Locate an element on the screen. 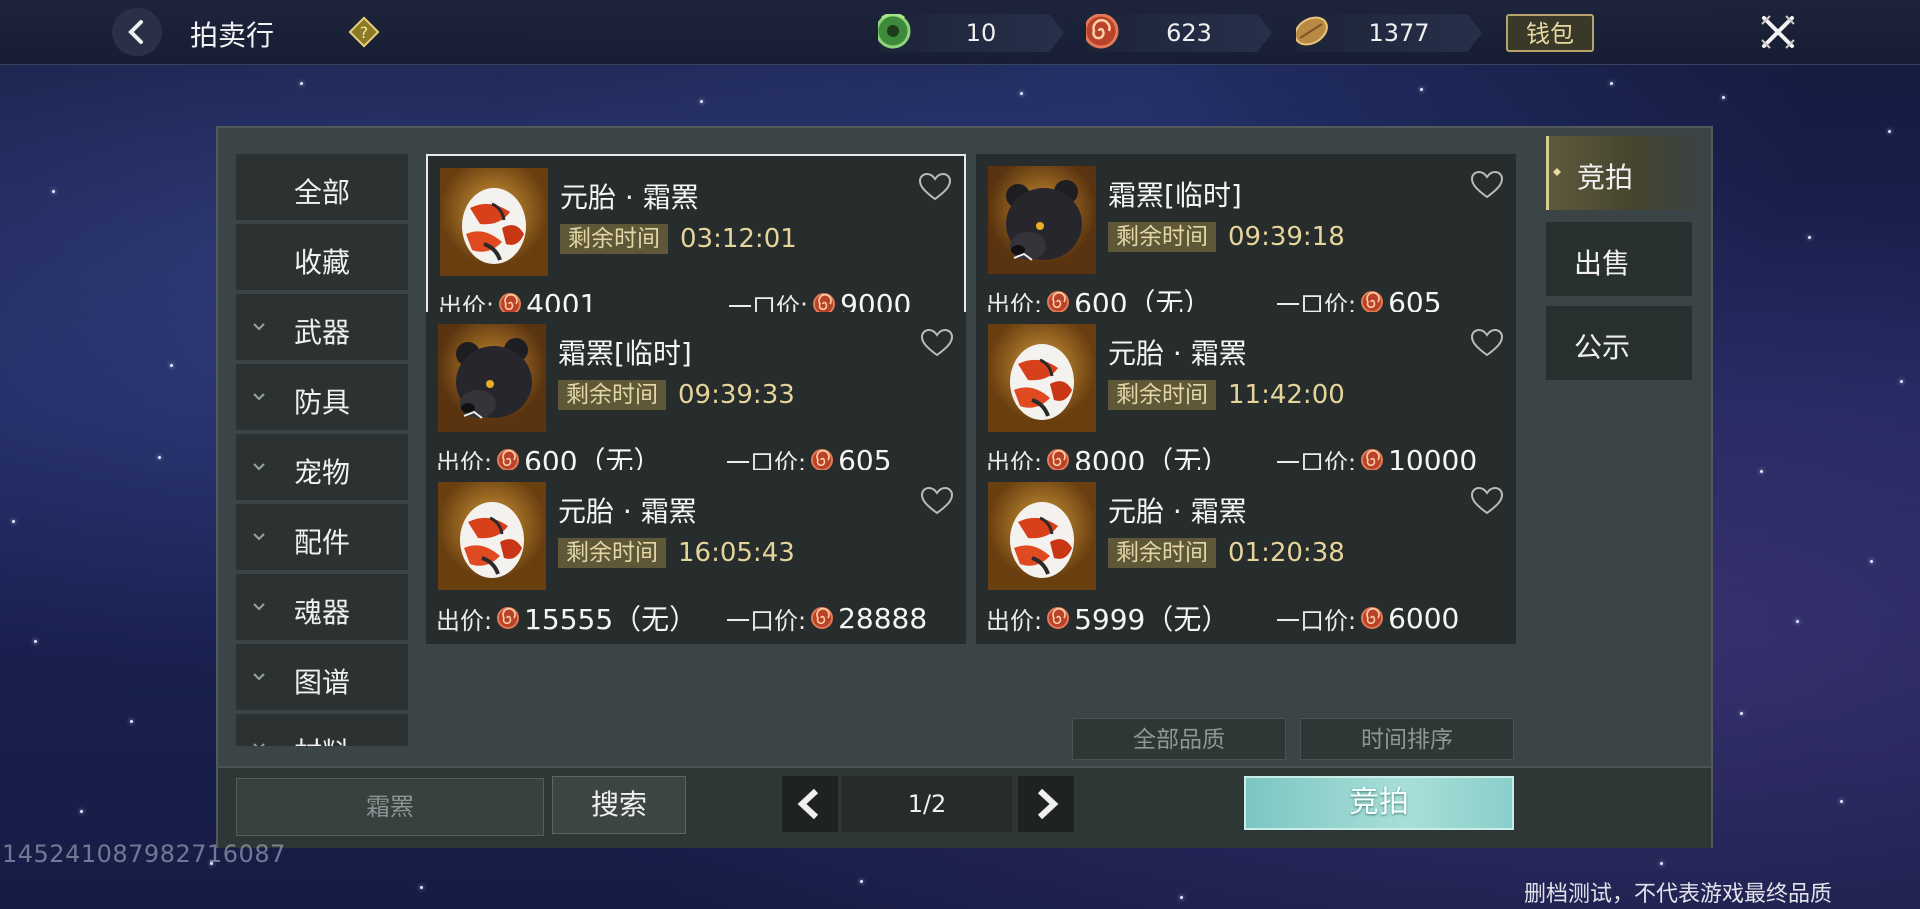 The width and height of the screenshot is (1920, 909). chevron-left-icon is located at coordinates (135, 32).